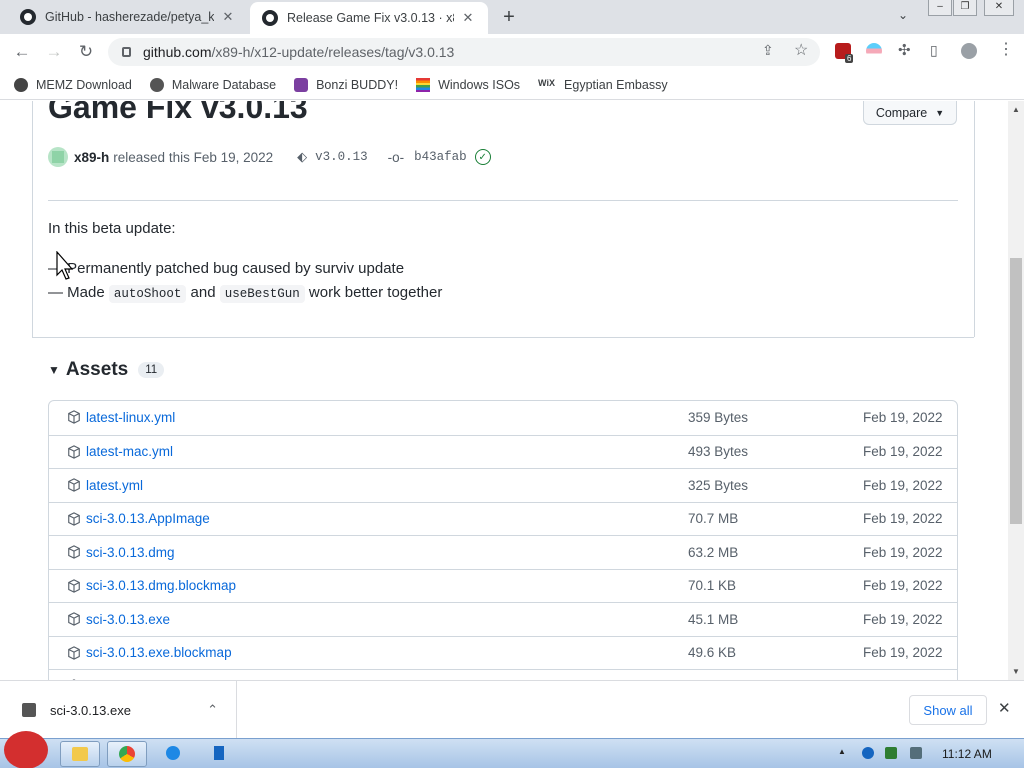  I want to click on asset-size: 49.6 KB, so click(712, 653).